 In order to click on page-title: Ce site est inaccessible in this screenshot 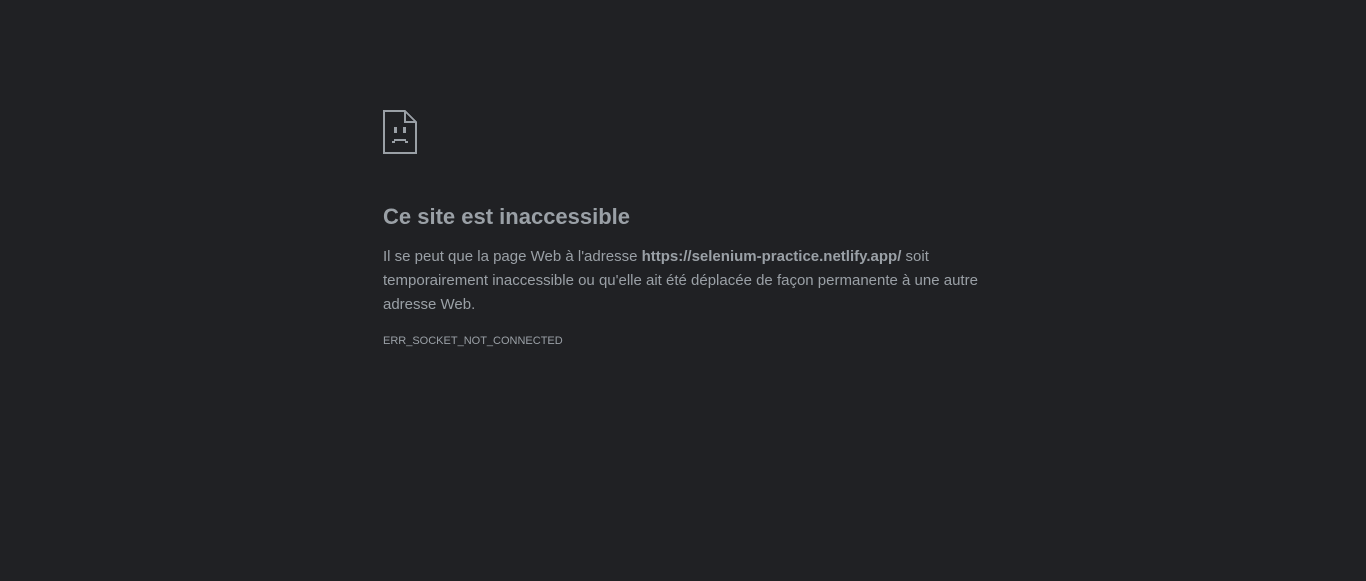, I will do `click(507, 216)`.